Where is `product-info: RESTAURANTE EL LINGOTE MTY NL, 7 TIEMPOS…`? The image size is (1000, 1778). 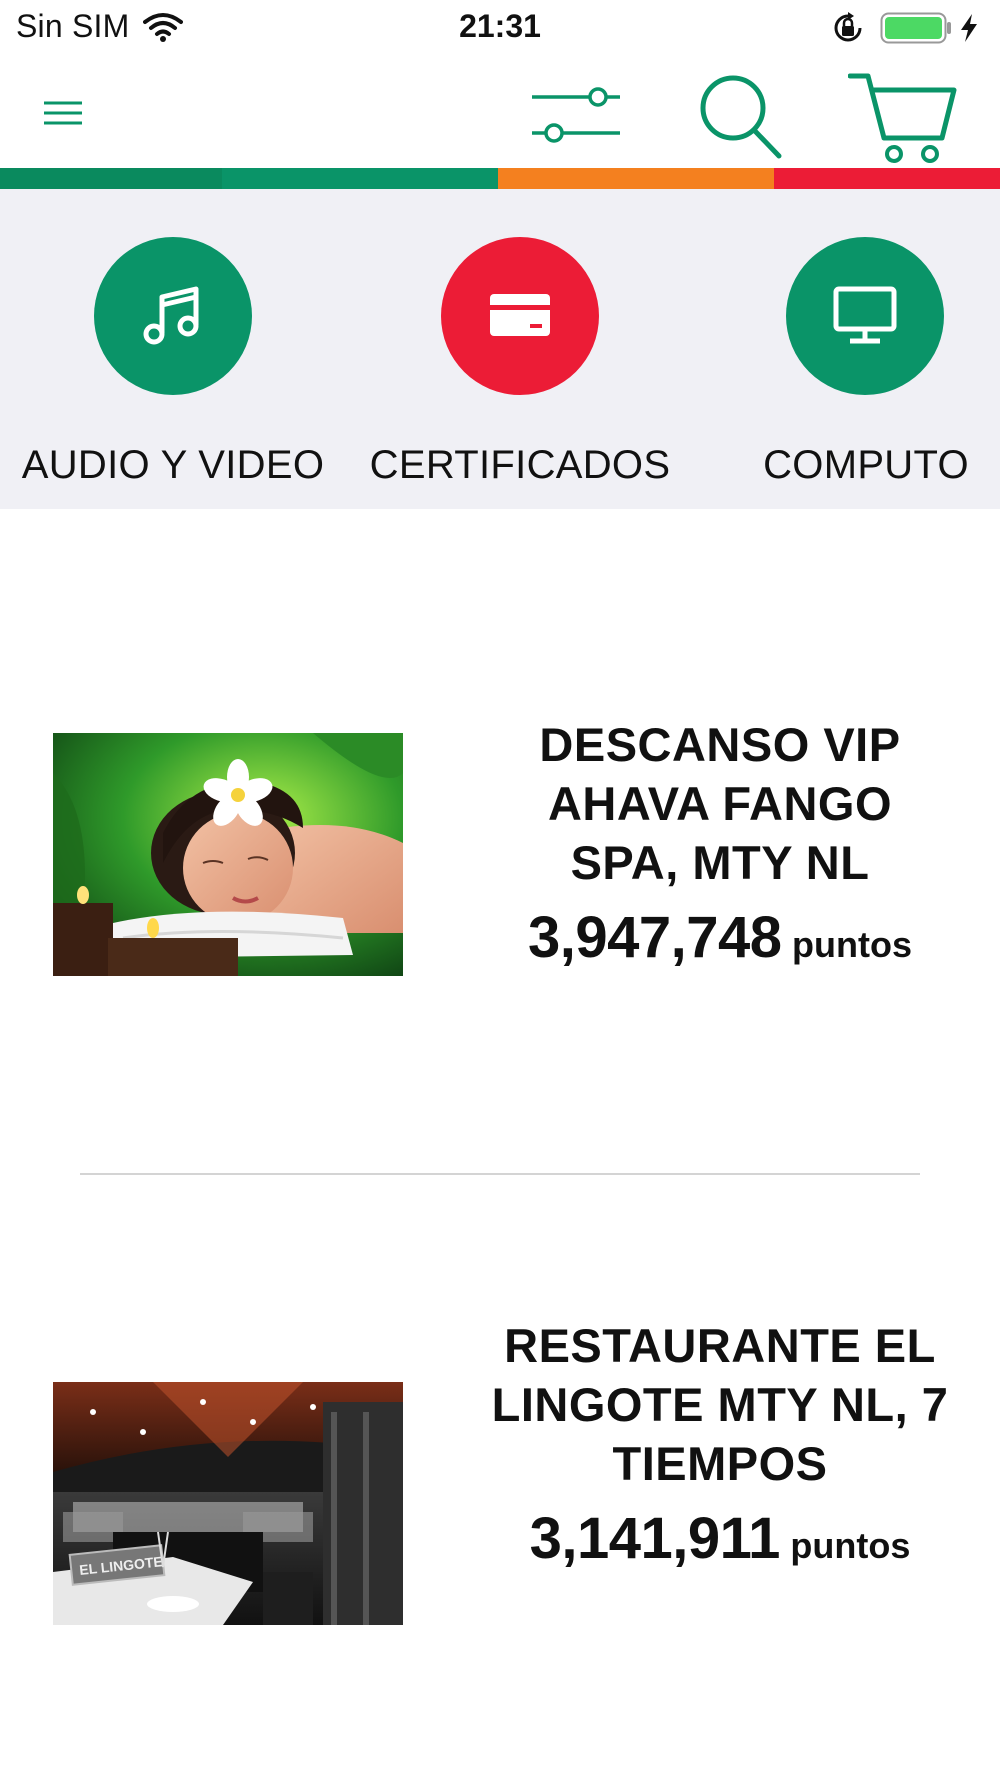 product-info: RESTAURANTE EL LINGOTE MTY NL, 7 TIEMPOS… is located at coordinates (720, 1444).